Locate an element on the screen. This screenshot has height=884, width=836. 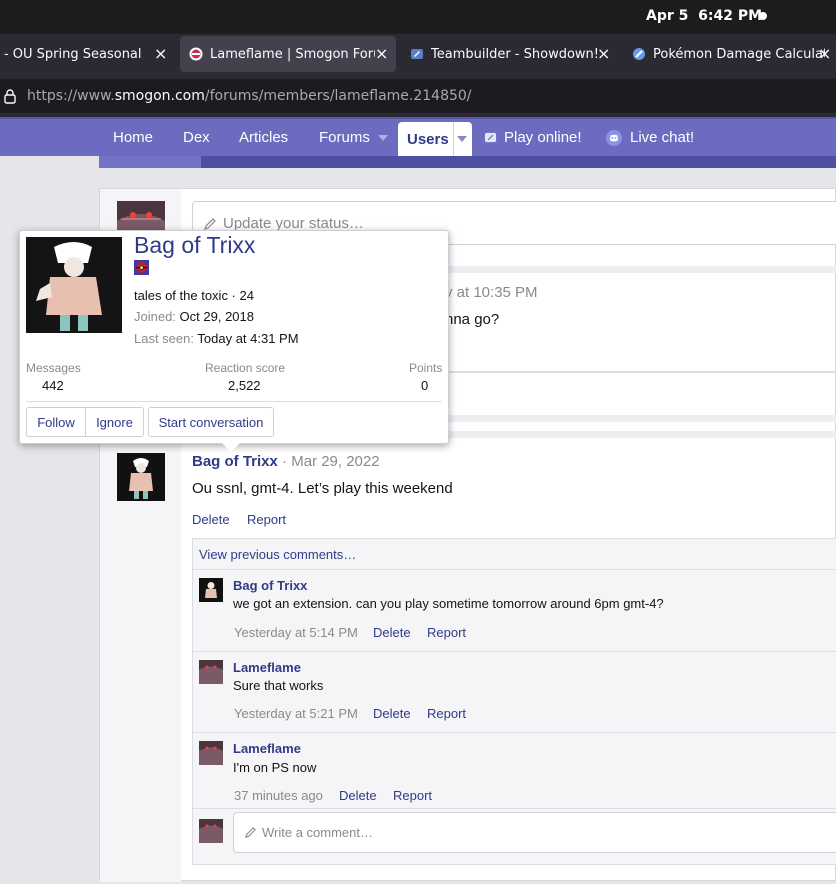
tab-ou-seasonal: J - OU Spring Seasonal - F × is located at coordinates (86, 54).